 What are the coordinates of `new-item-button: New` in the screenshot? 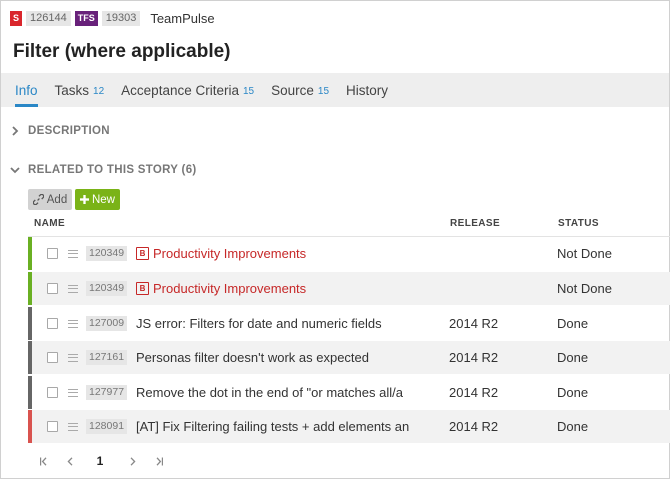 It's located at (97, 199).